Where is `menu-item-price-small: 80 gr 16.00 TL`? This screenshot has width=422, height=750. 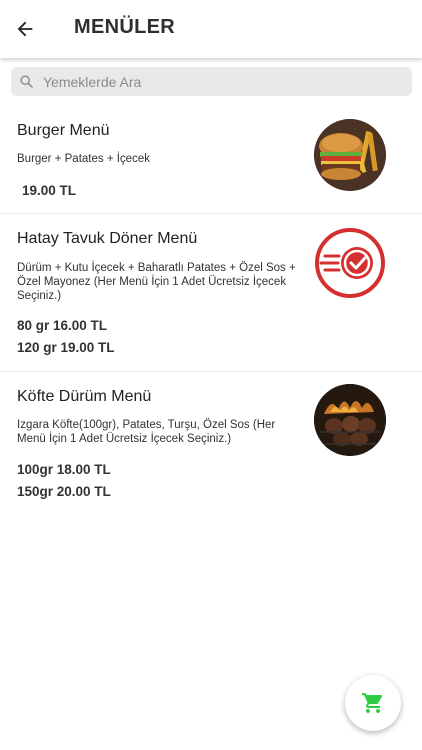 menu-item-price-small: 80 gr 16.00 TL is located at coordinates (62, 325).